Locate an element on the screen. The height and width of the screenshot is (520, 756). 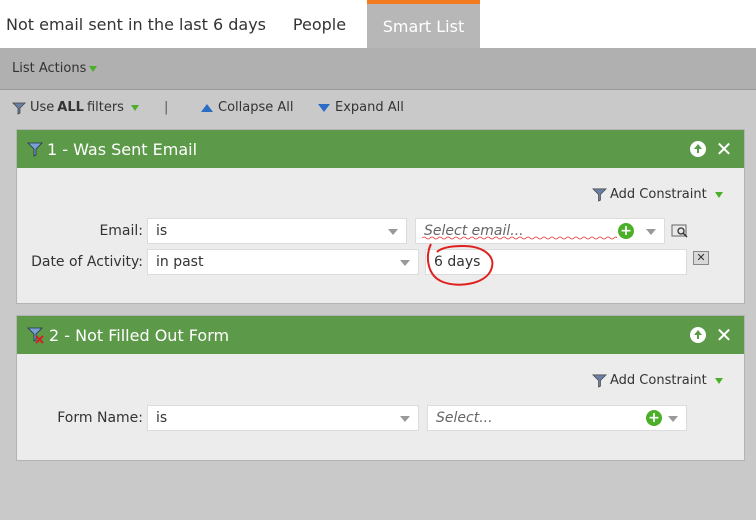
collapse-icon is located at coordinates (207, 107).